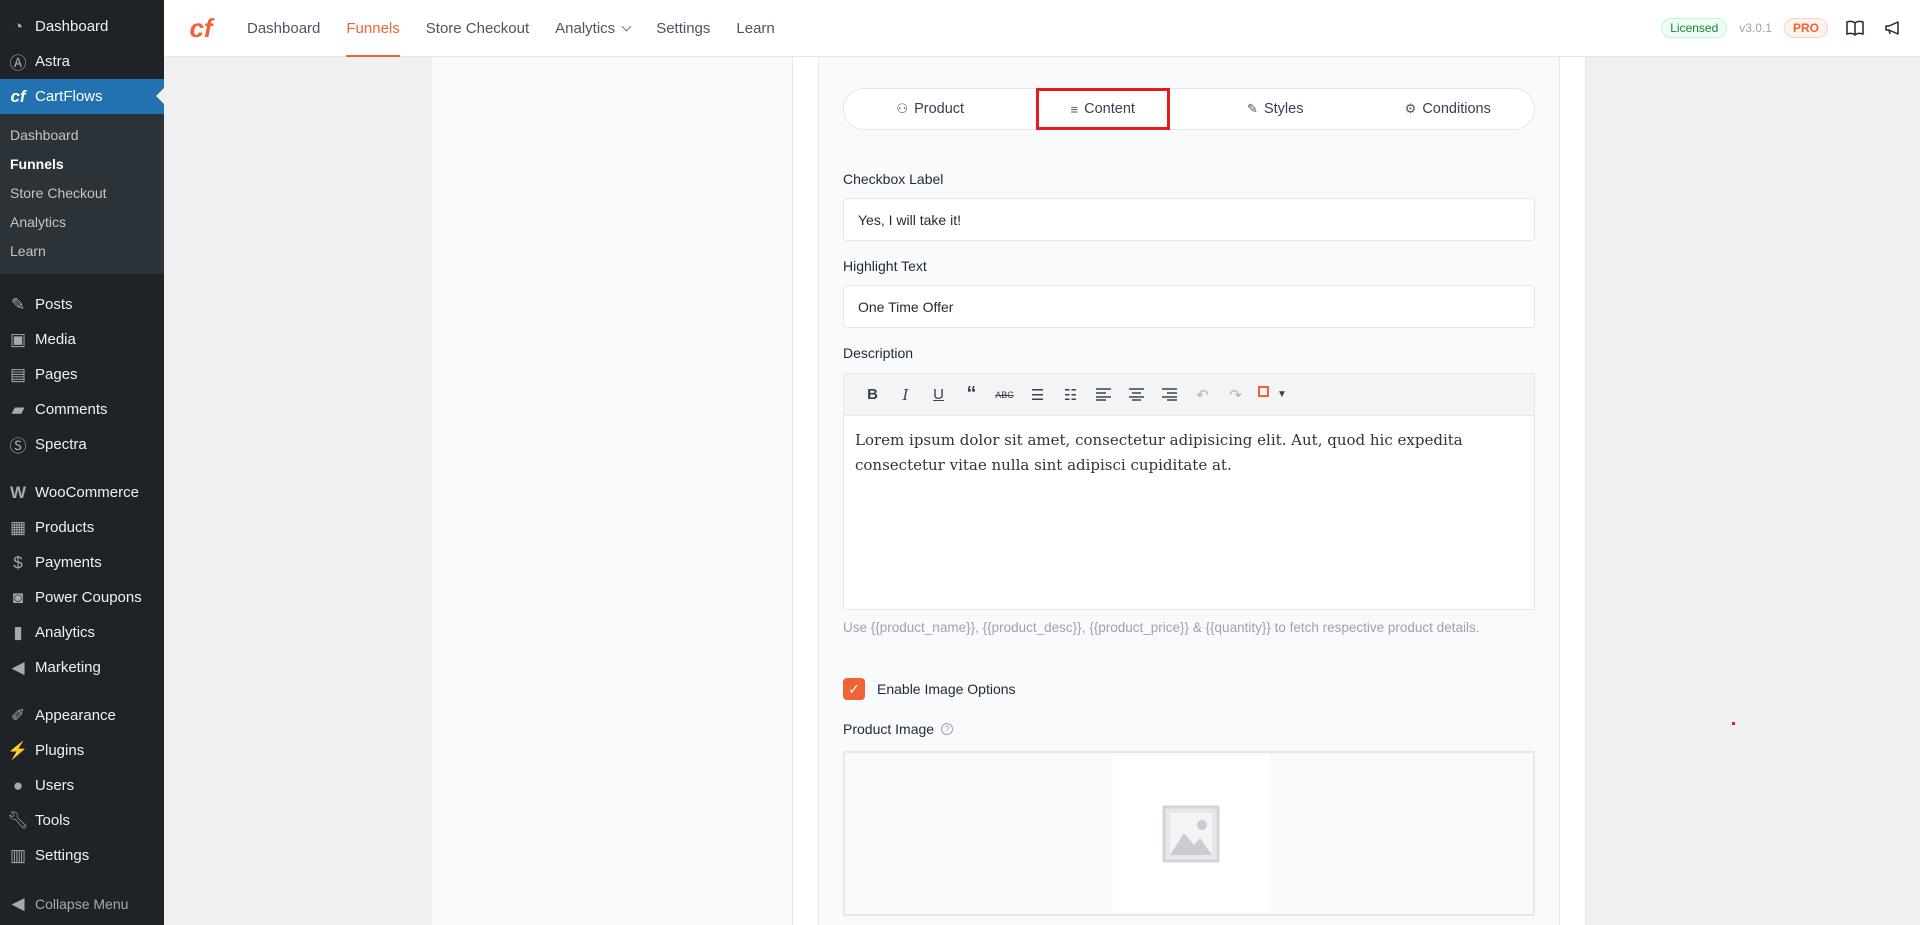 The image size is (1920, 925). I want to click on blockquote-icon: “, so click(971, 395).